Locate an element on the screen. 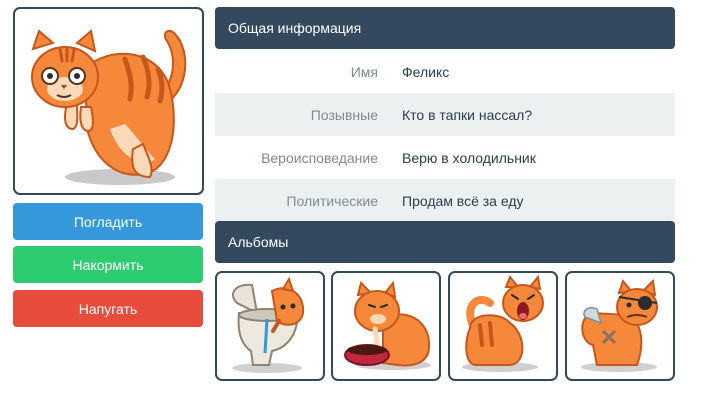 The width and height of the screenshot is (704, 415). cat-pirate-icon is located at coordinates (619, 325).